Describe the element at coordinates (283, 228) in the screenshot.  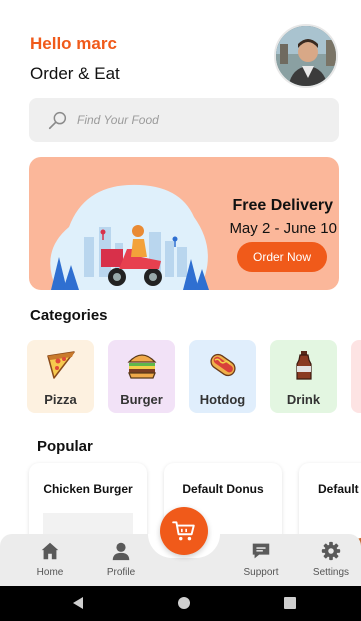
I see `promo-dates: May 2 - June 10` at that location.